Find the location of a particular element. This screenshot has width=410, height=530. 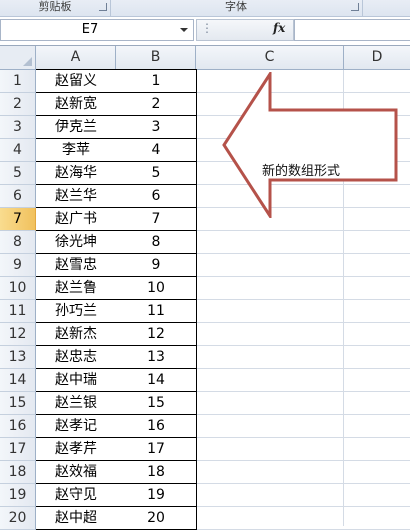

formula-bar: E7 ⋮ fx is located at coordinates (205, 31).